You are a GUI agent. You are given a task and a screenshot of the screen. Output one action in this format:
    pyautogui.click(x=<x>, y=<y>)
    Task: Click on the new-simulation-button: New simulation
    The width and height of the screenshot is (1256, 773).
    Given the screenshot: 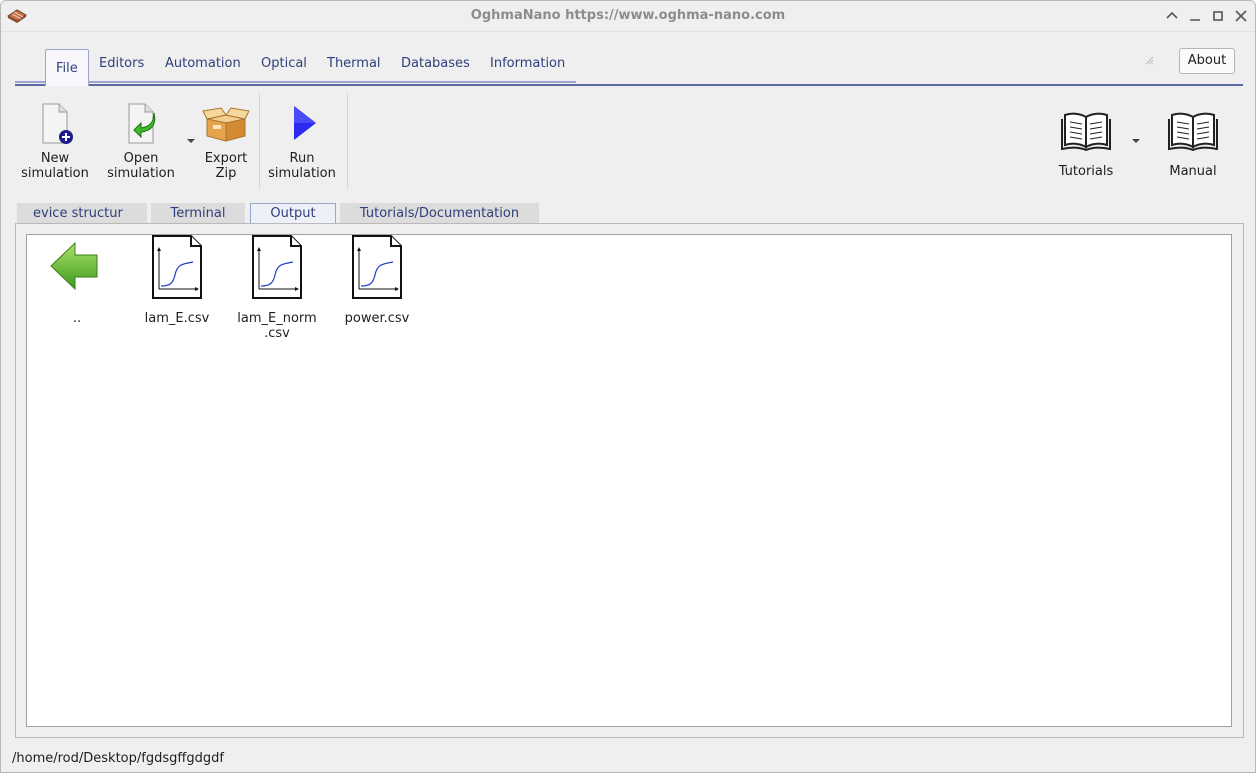 What is the action you would take?
    pyautogui.click(x=55, y=141)
    